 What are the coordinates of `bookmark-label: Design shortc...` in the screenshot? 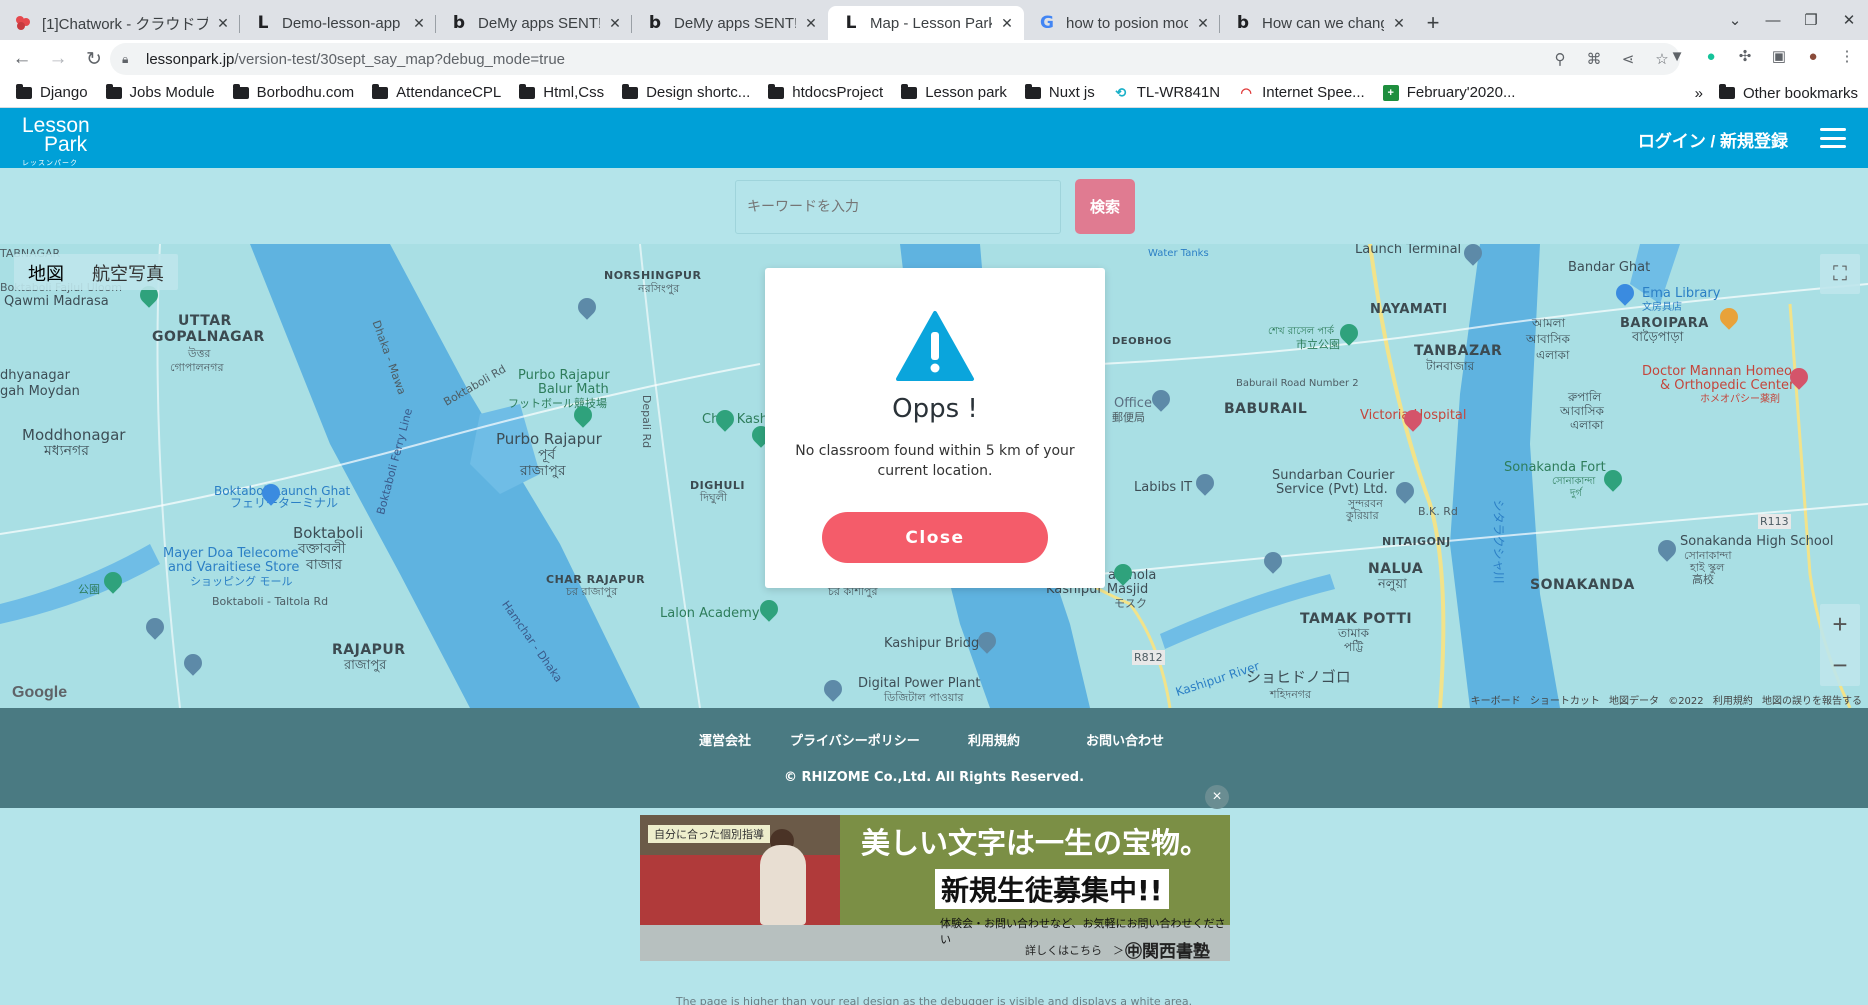 It's located at (698, 92).